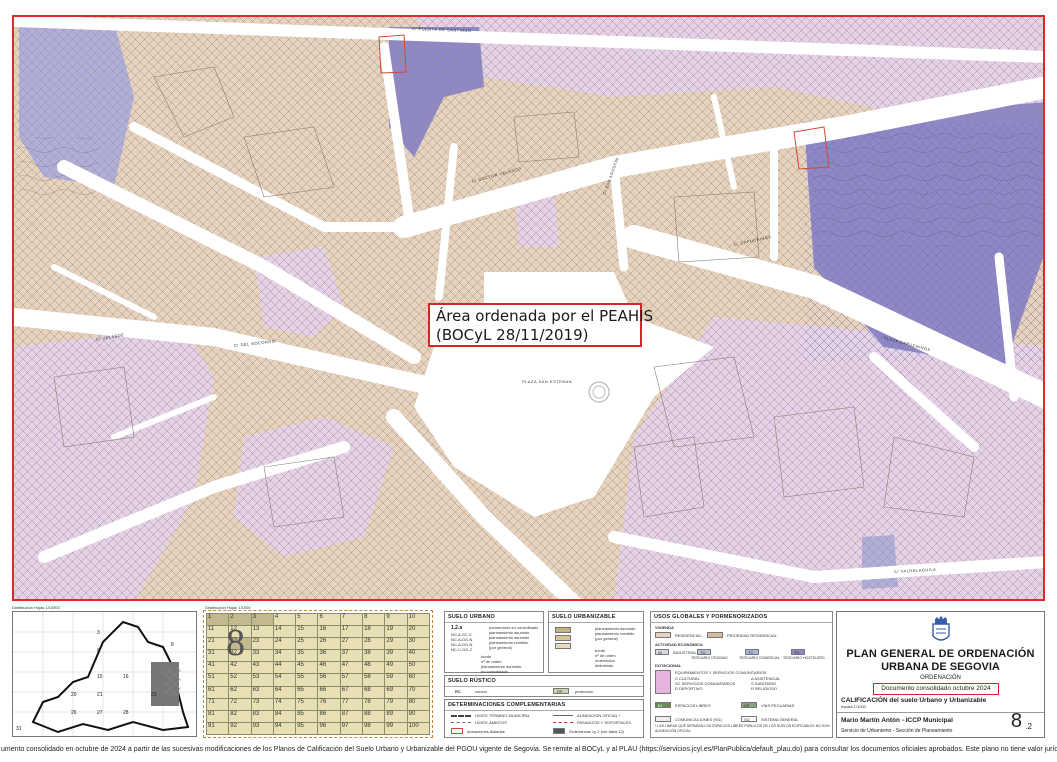 The width and height of the screenshot is (1057, 762). What do you see at coordinates (418, 680) in the screenshot?
I see `sheet-cell: 60` at bounding box center [418, 680].